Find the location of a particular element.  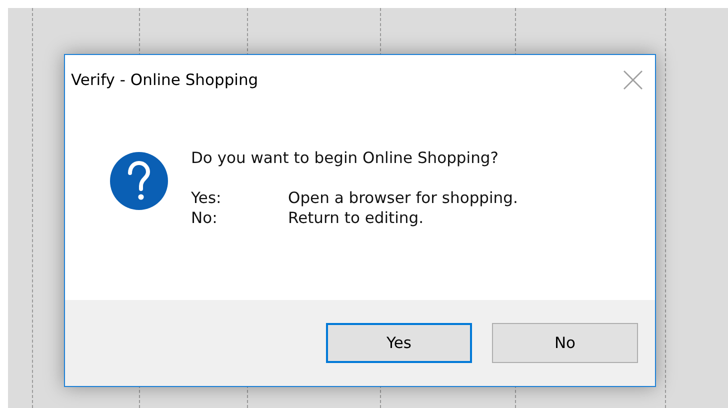

default-button: Yes is located at coordinates (399, 343).